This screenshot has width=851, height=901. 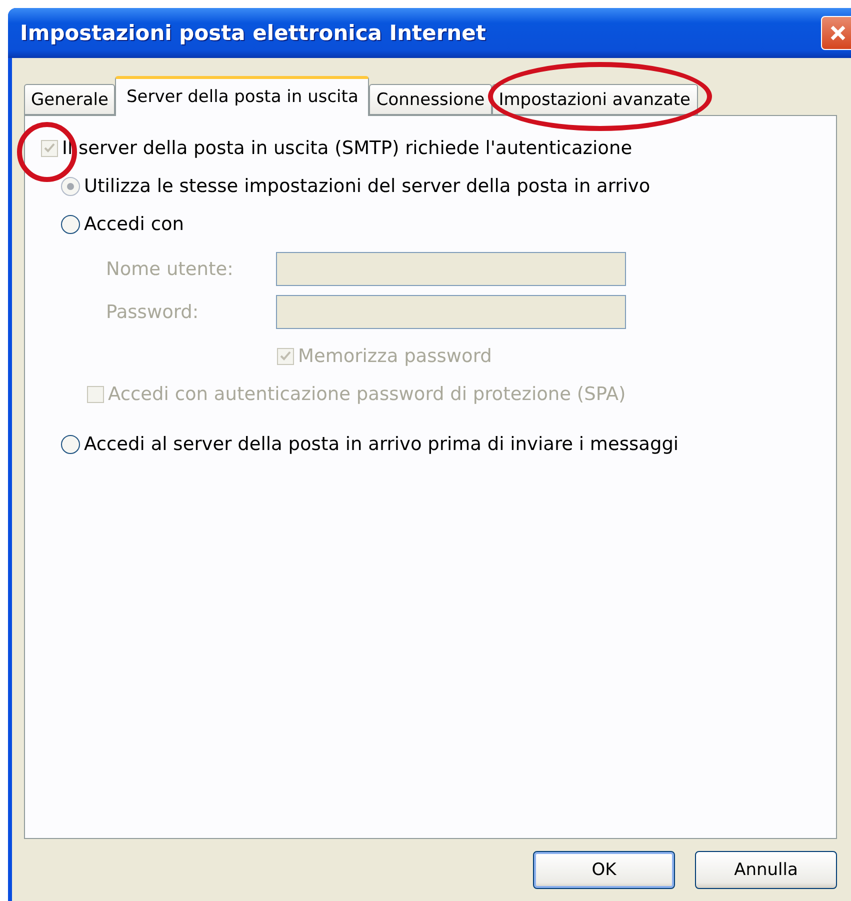 I want to click on radio-label: Accedi con, so click(x=134, y=224).